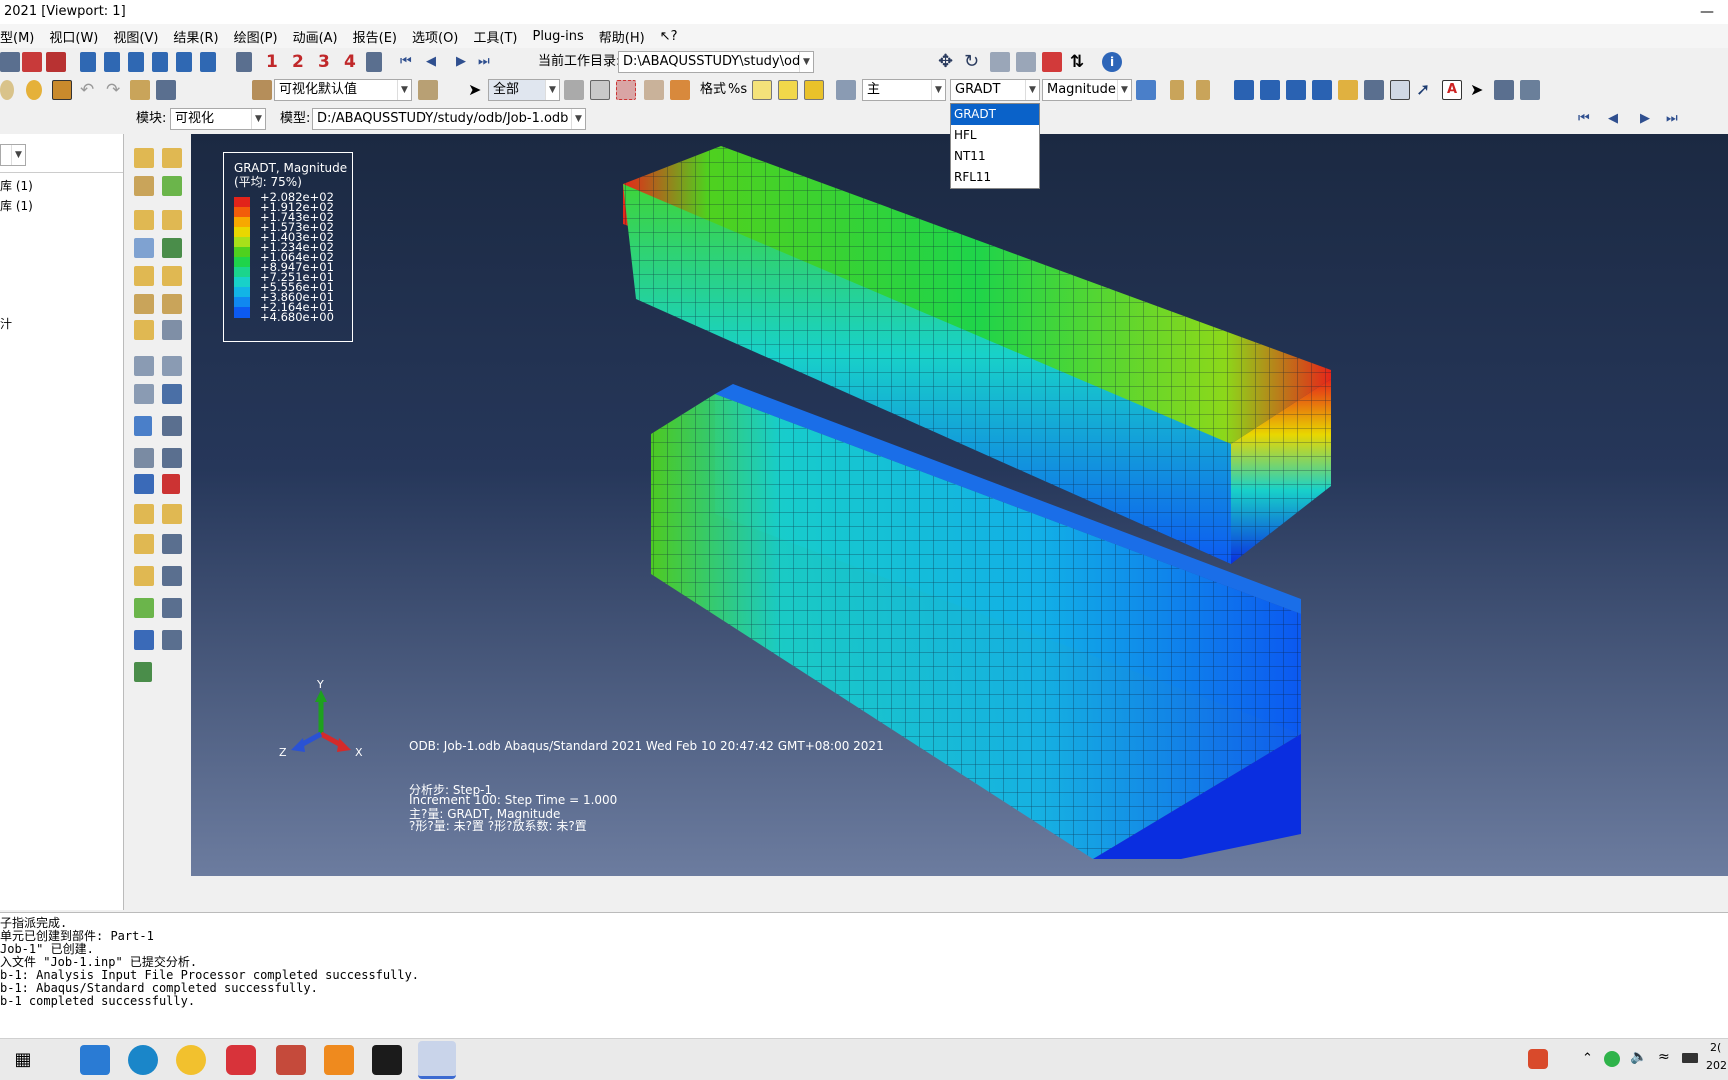  What do you see at coordinates (172, 426) in the screenshot?
I see `view-cut-manager-icon` at bounding box center [172, 426].